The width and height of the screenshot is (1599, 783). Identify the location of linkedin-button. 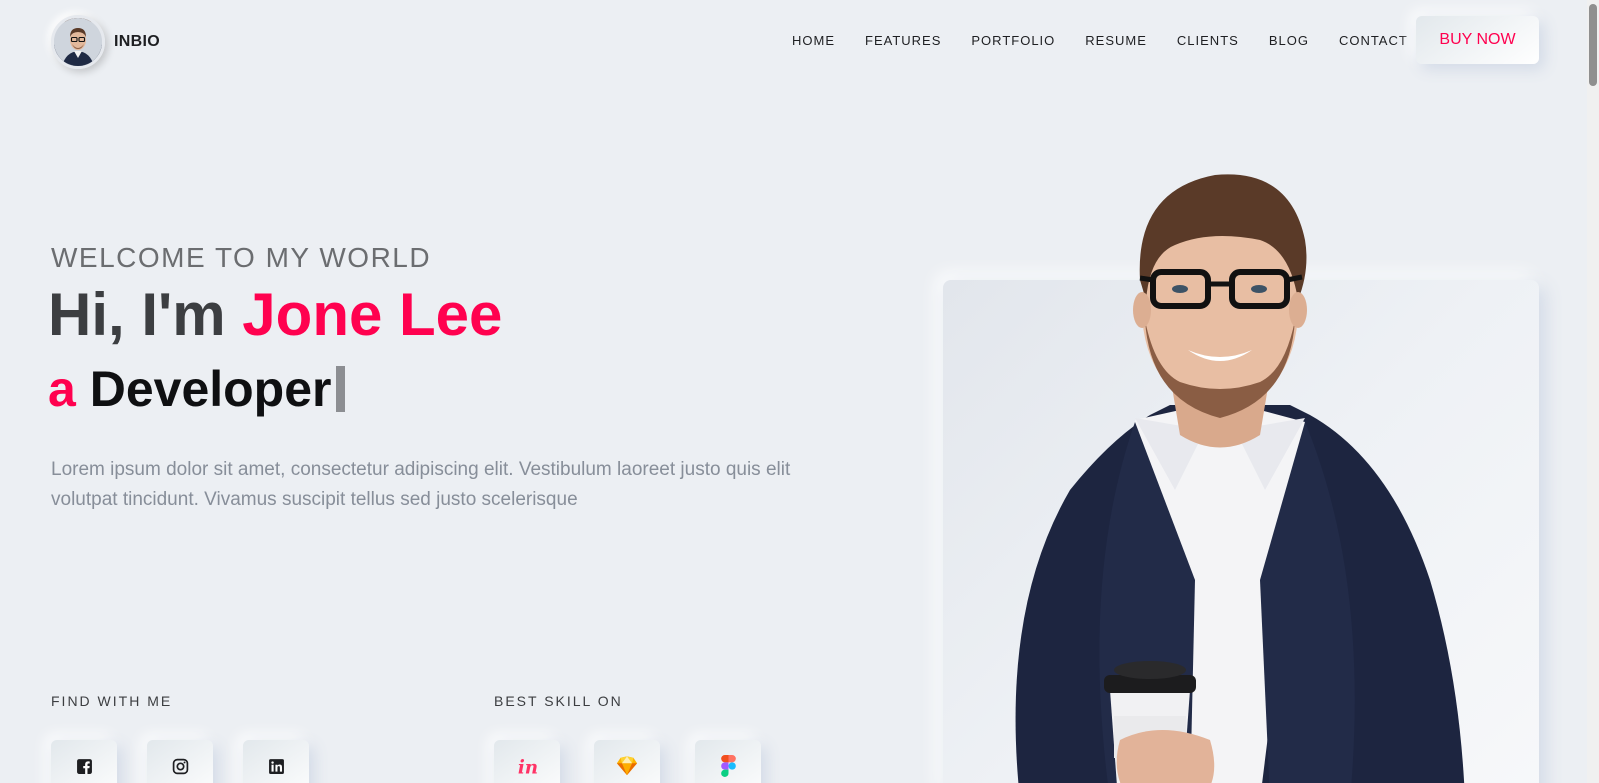
(276, 761).